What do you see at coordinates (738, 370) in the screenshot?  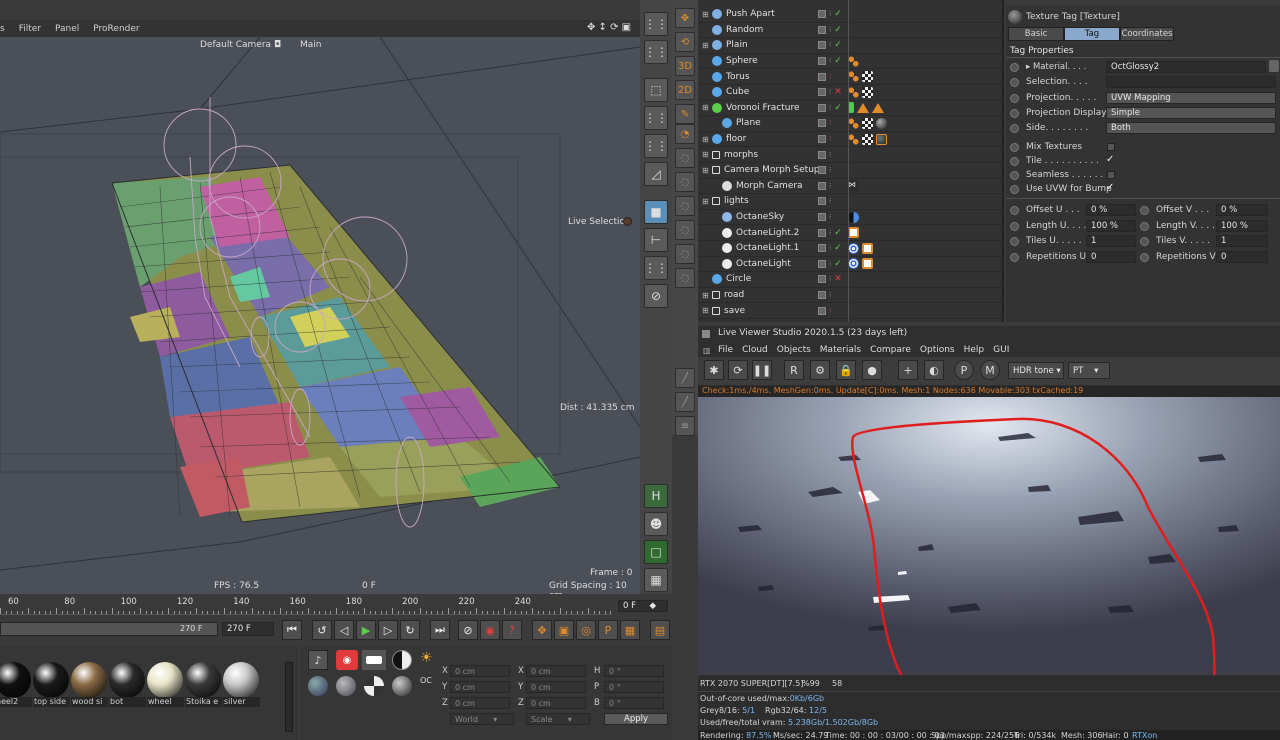 I see `restart-render-icon: ⟳` at bounding box center [738, 370].